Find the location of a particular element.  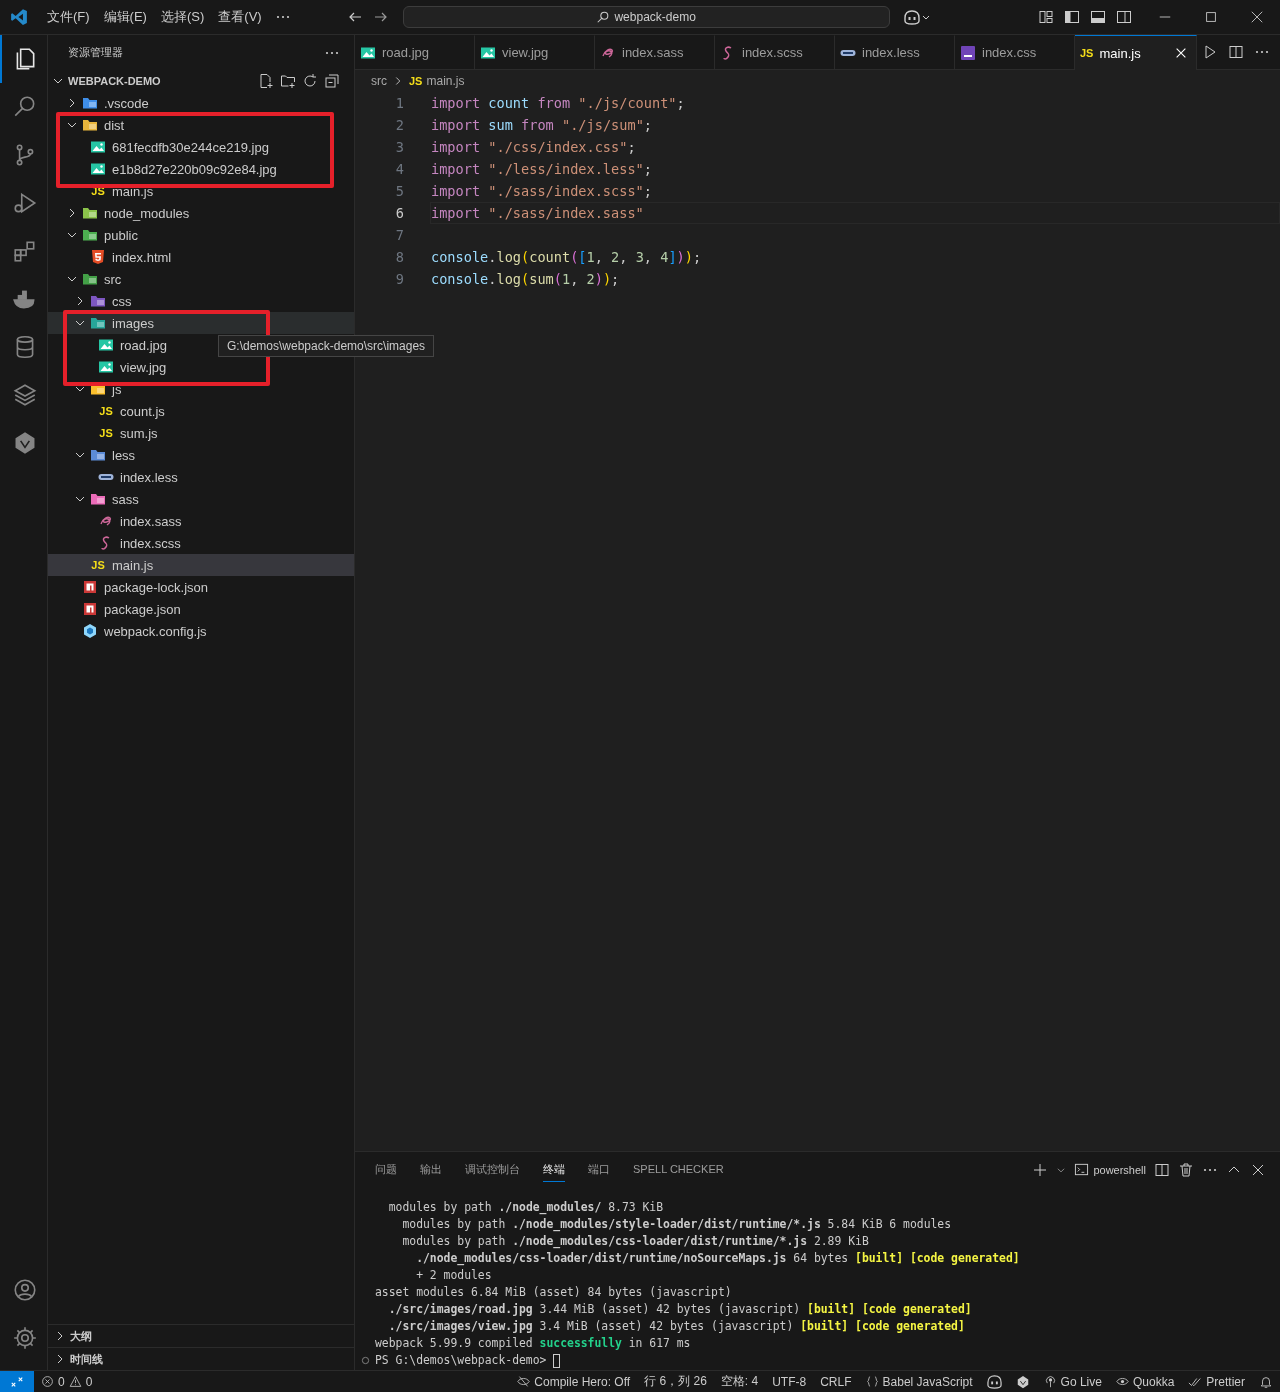

status-item: CRLF is located at coordinates (836, 1381).